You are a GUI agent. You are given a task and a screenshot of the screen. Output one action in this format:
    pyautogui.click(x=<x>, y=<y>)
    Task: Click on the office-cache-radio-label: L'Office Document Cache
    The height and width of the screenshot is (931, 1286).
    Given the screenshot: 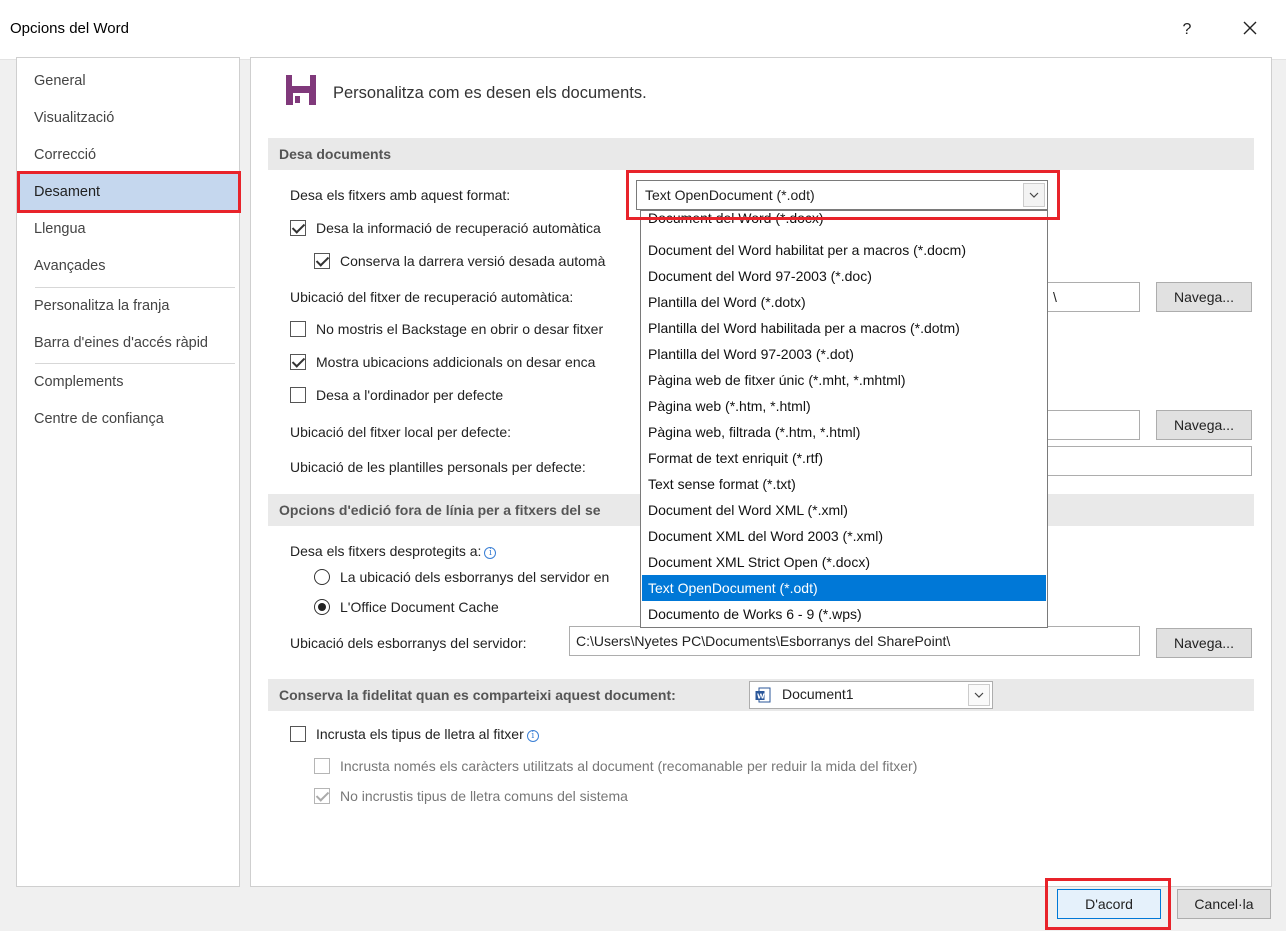 What is the action you would take?
    pyautogui.click(x=419, y=607)
    